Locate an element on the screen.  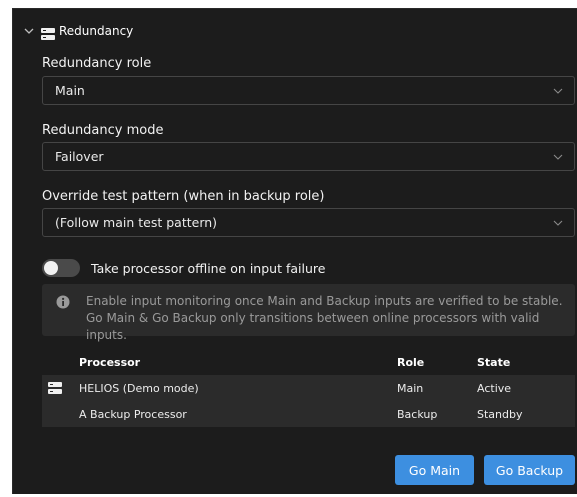
redundancy-mode-label: Redundancy mode is located at coordinates (103, 130).